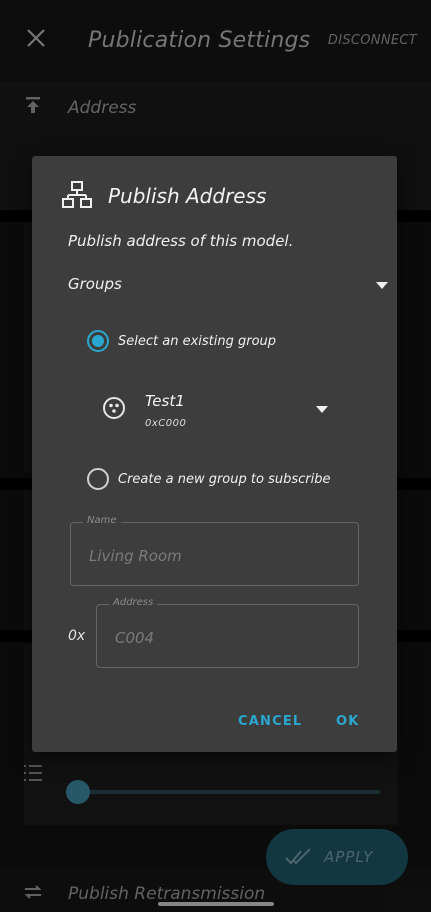  I want to click on name-field-label: Name, so click(102, 520).